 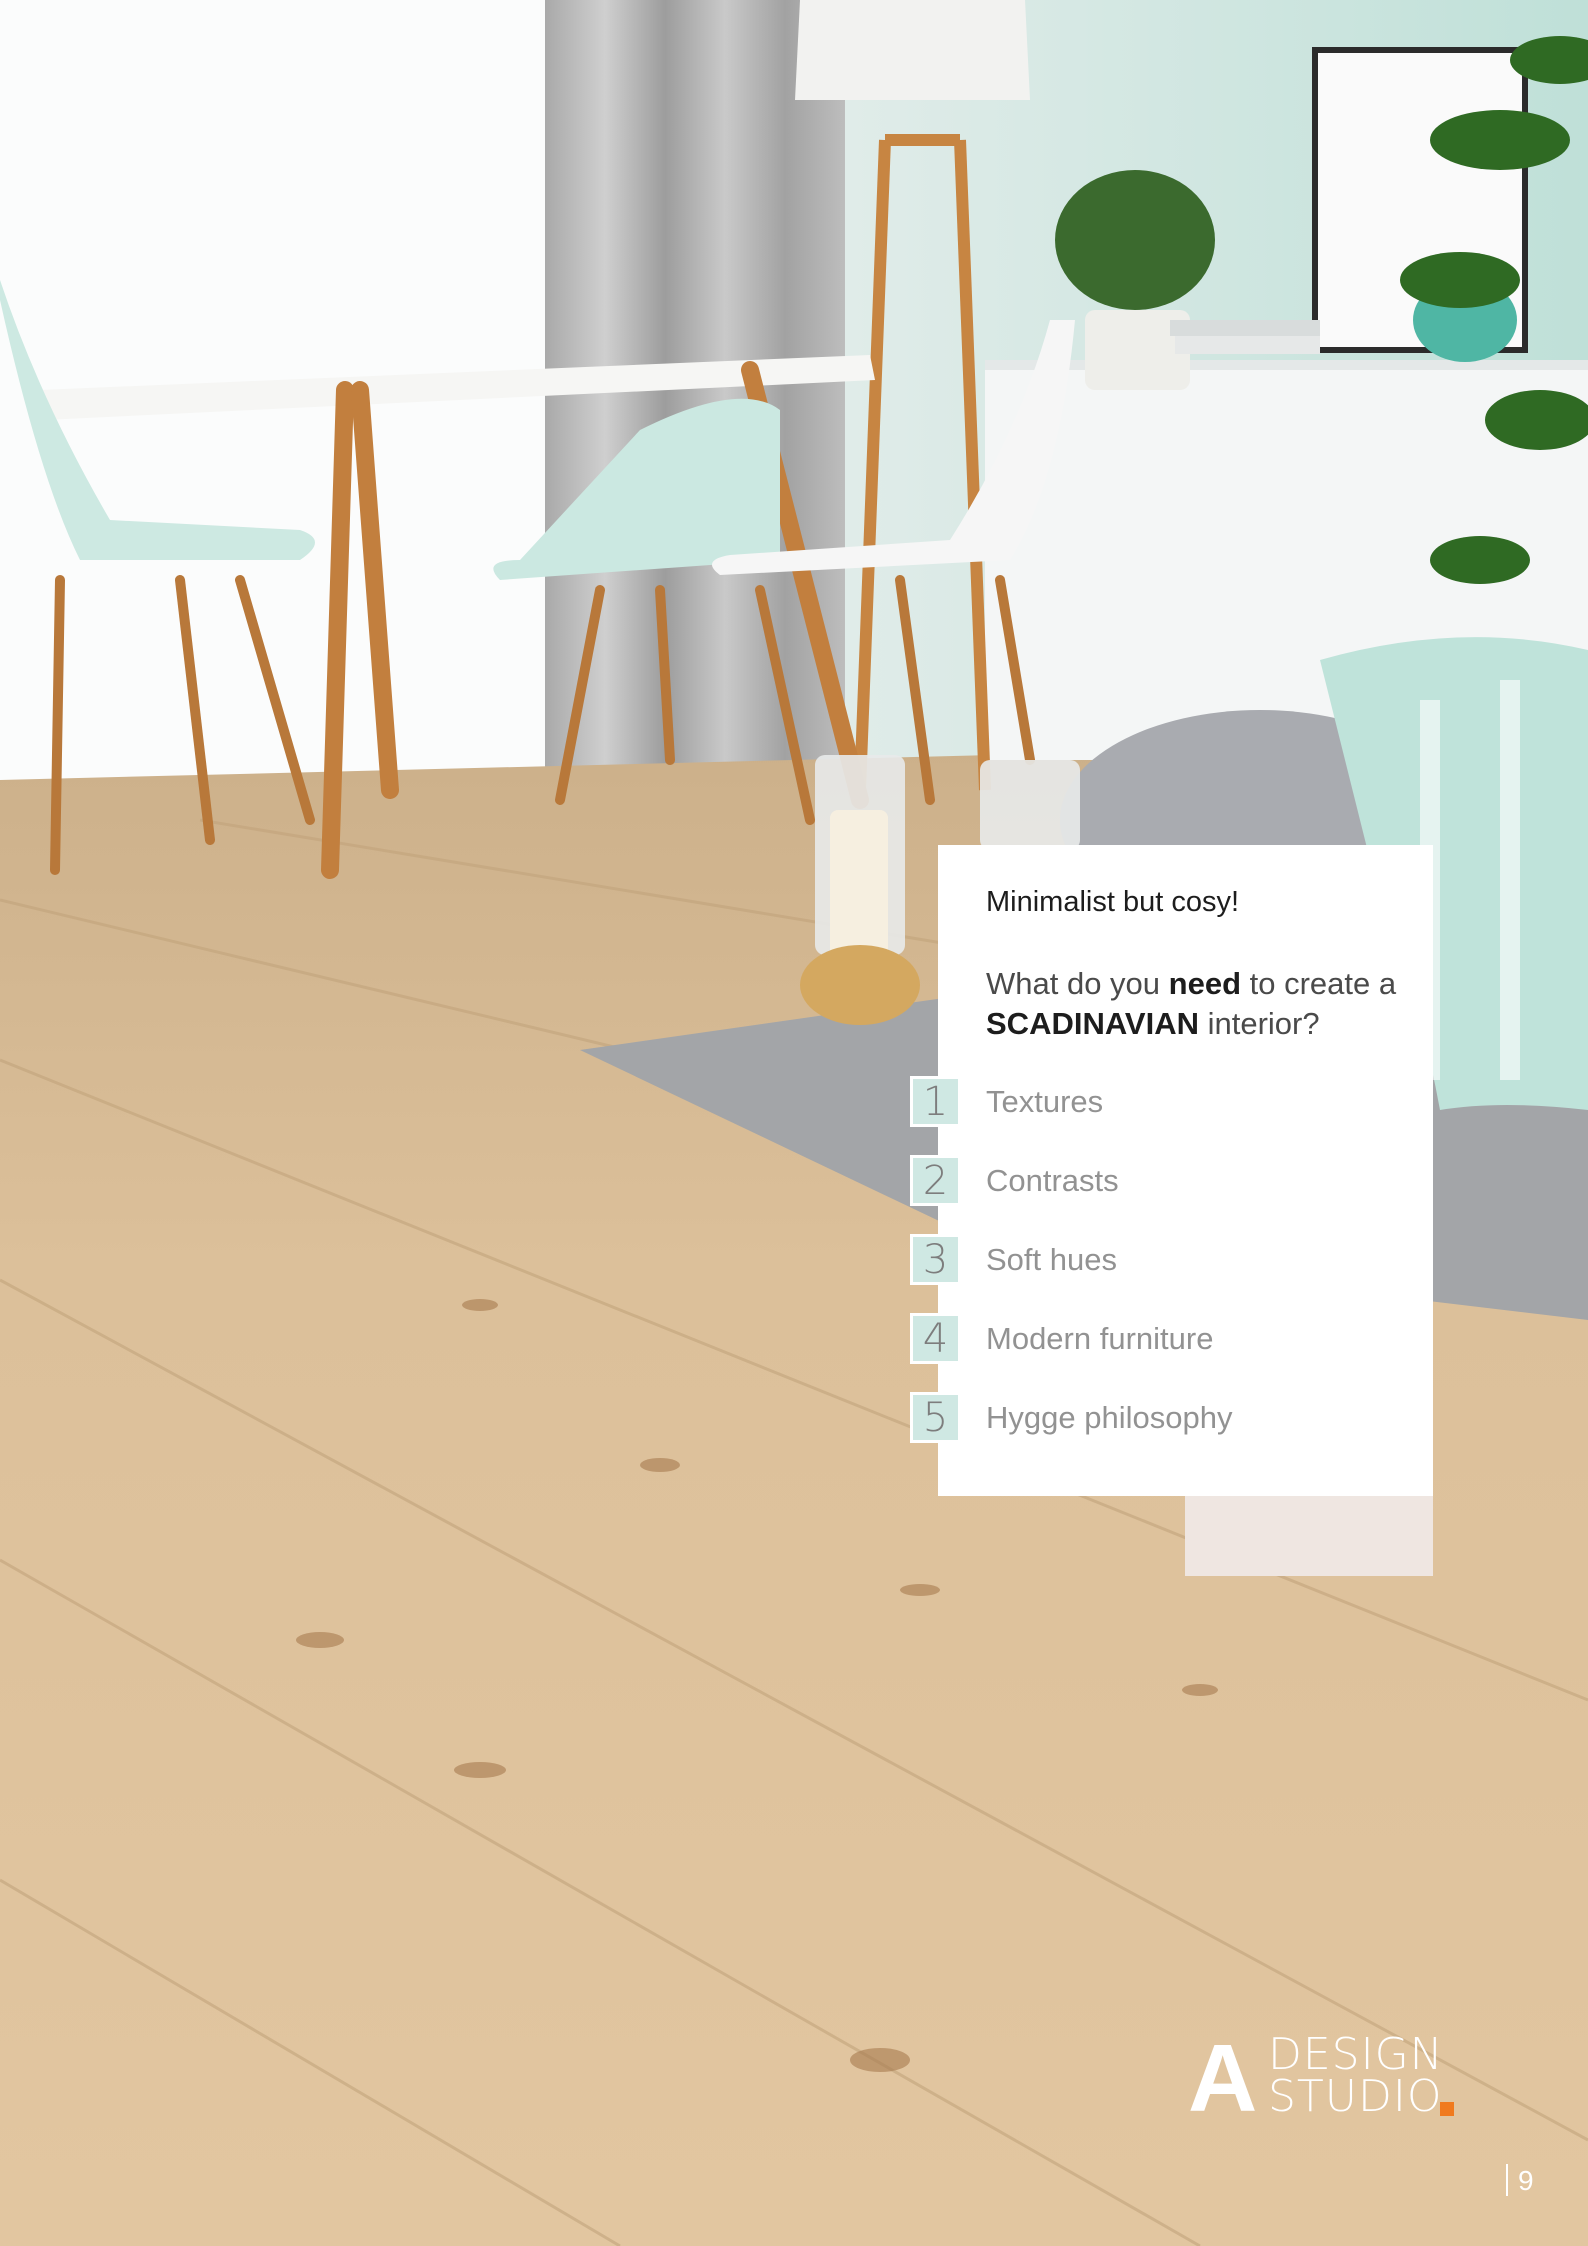 I want to click on logo-accent-square, so click(x=1447, y=2109).